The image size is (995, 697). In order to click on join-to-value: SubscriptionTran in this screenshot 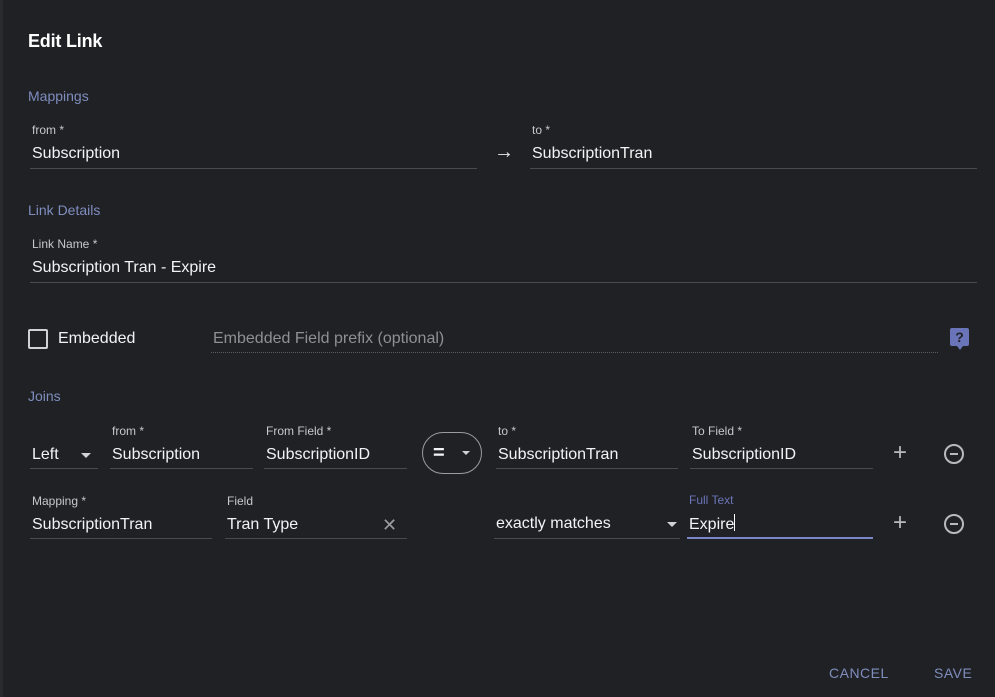, I will do `click(558, 454)`.